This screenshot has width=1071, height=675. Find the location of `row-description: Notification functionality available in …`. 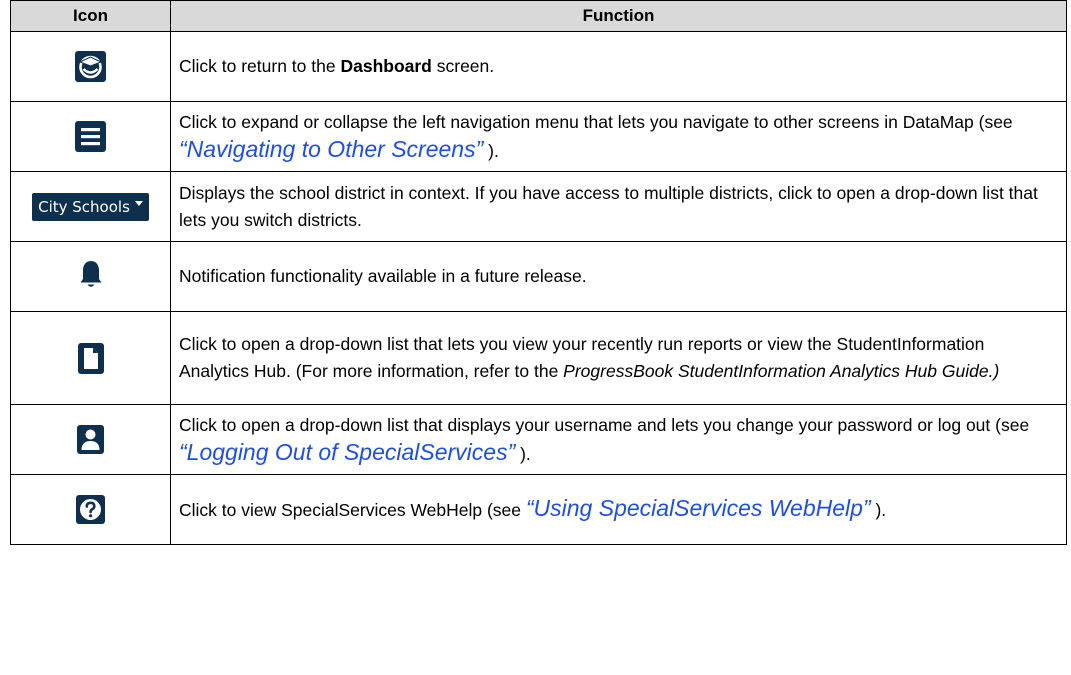

row-description: Notification functionality available in … is located at coordinates (618, 276).